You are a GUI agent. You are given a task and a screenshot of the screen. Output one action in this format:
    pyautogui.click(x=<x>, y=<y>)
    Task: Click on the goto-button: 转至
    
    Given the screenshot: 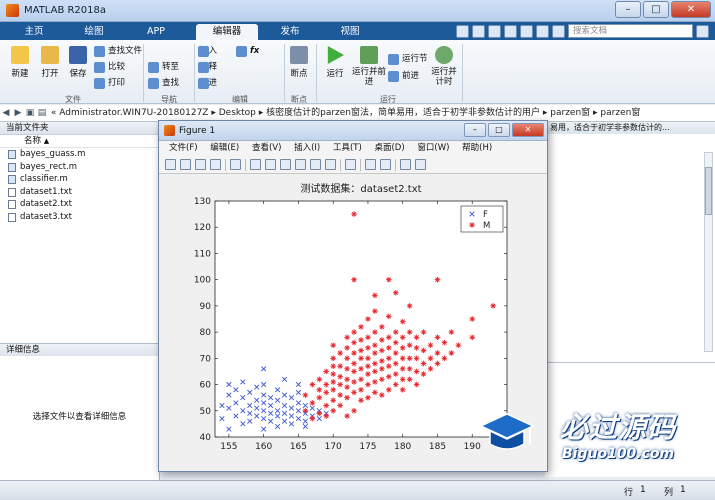 What is the action you would take?
    pyautogui.click(x=163, y=67)
    